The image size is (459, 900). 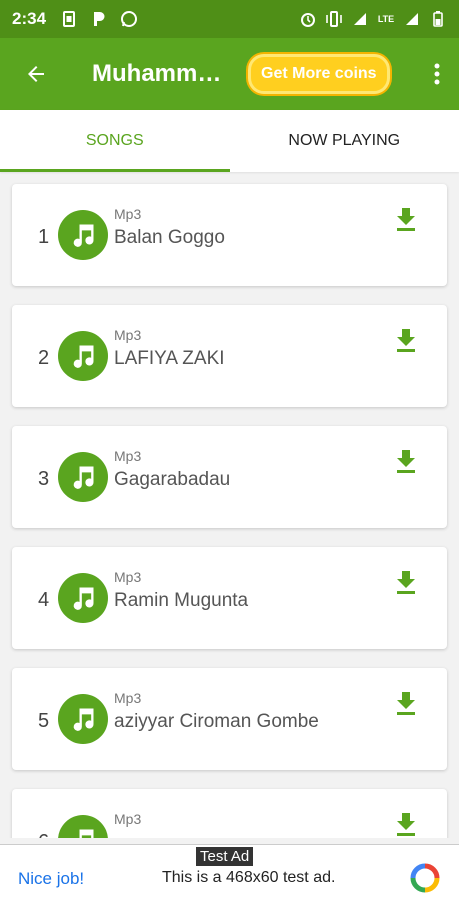 What do you see at coordinates (386, 19) in the screenshot?
I see `lte-indicator: LTE` at bounding box center [386, 19].